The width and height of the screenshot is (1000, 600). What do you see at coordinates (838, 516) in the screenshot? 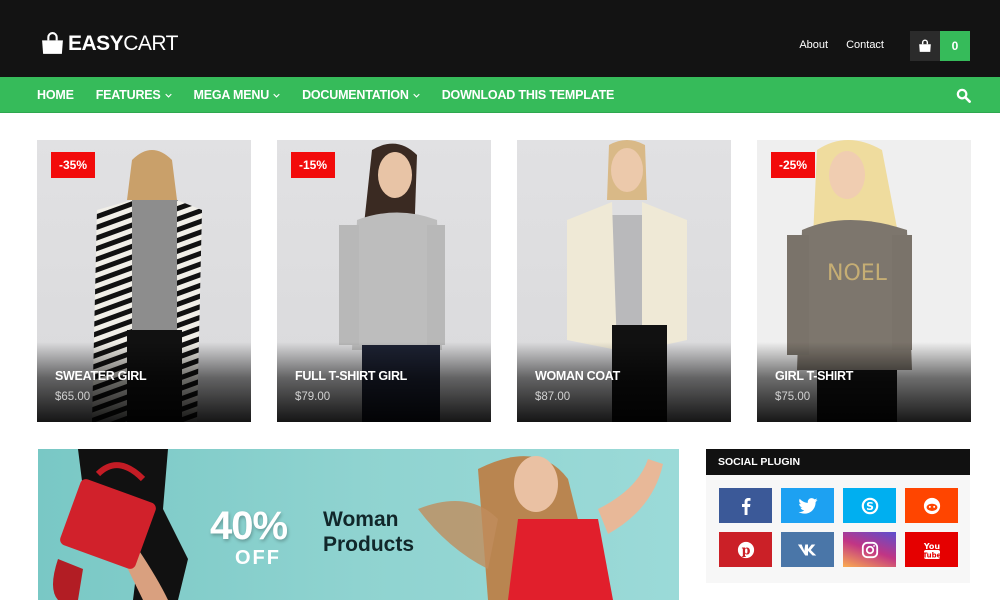
I see `social-plugin-widget: SOCIAL PLUGIN S p You Tube` at bounding box center [838, 516].